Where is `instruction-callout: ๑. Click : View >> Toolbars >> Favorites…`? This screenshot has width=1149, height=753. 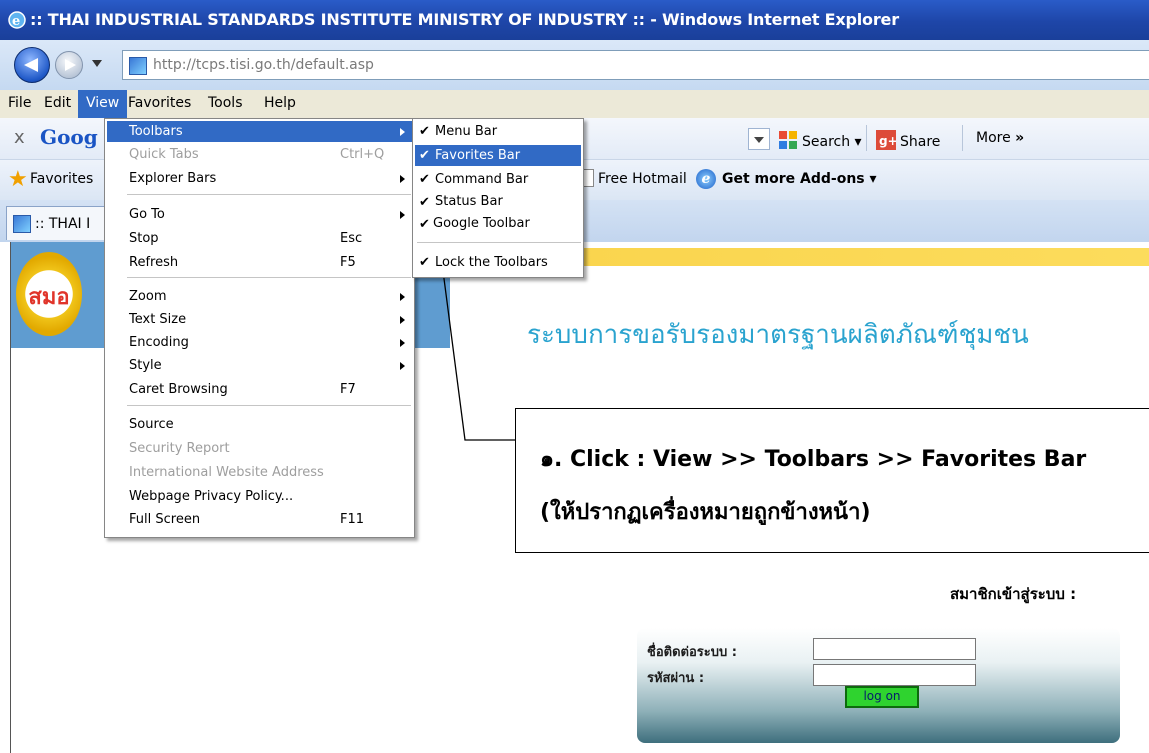 instruction-callout: ๑. Click : View >> Toolbars >> Favorites… is located at coordinates (832, 480).